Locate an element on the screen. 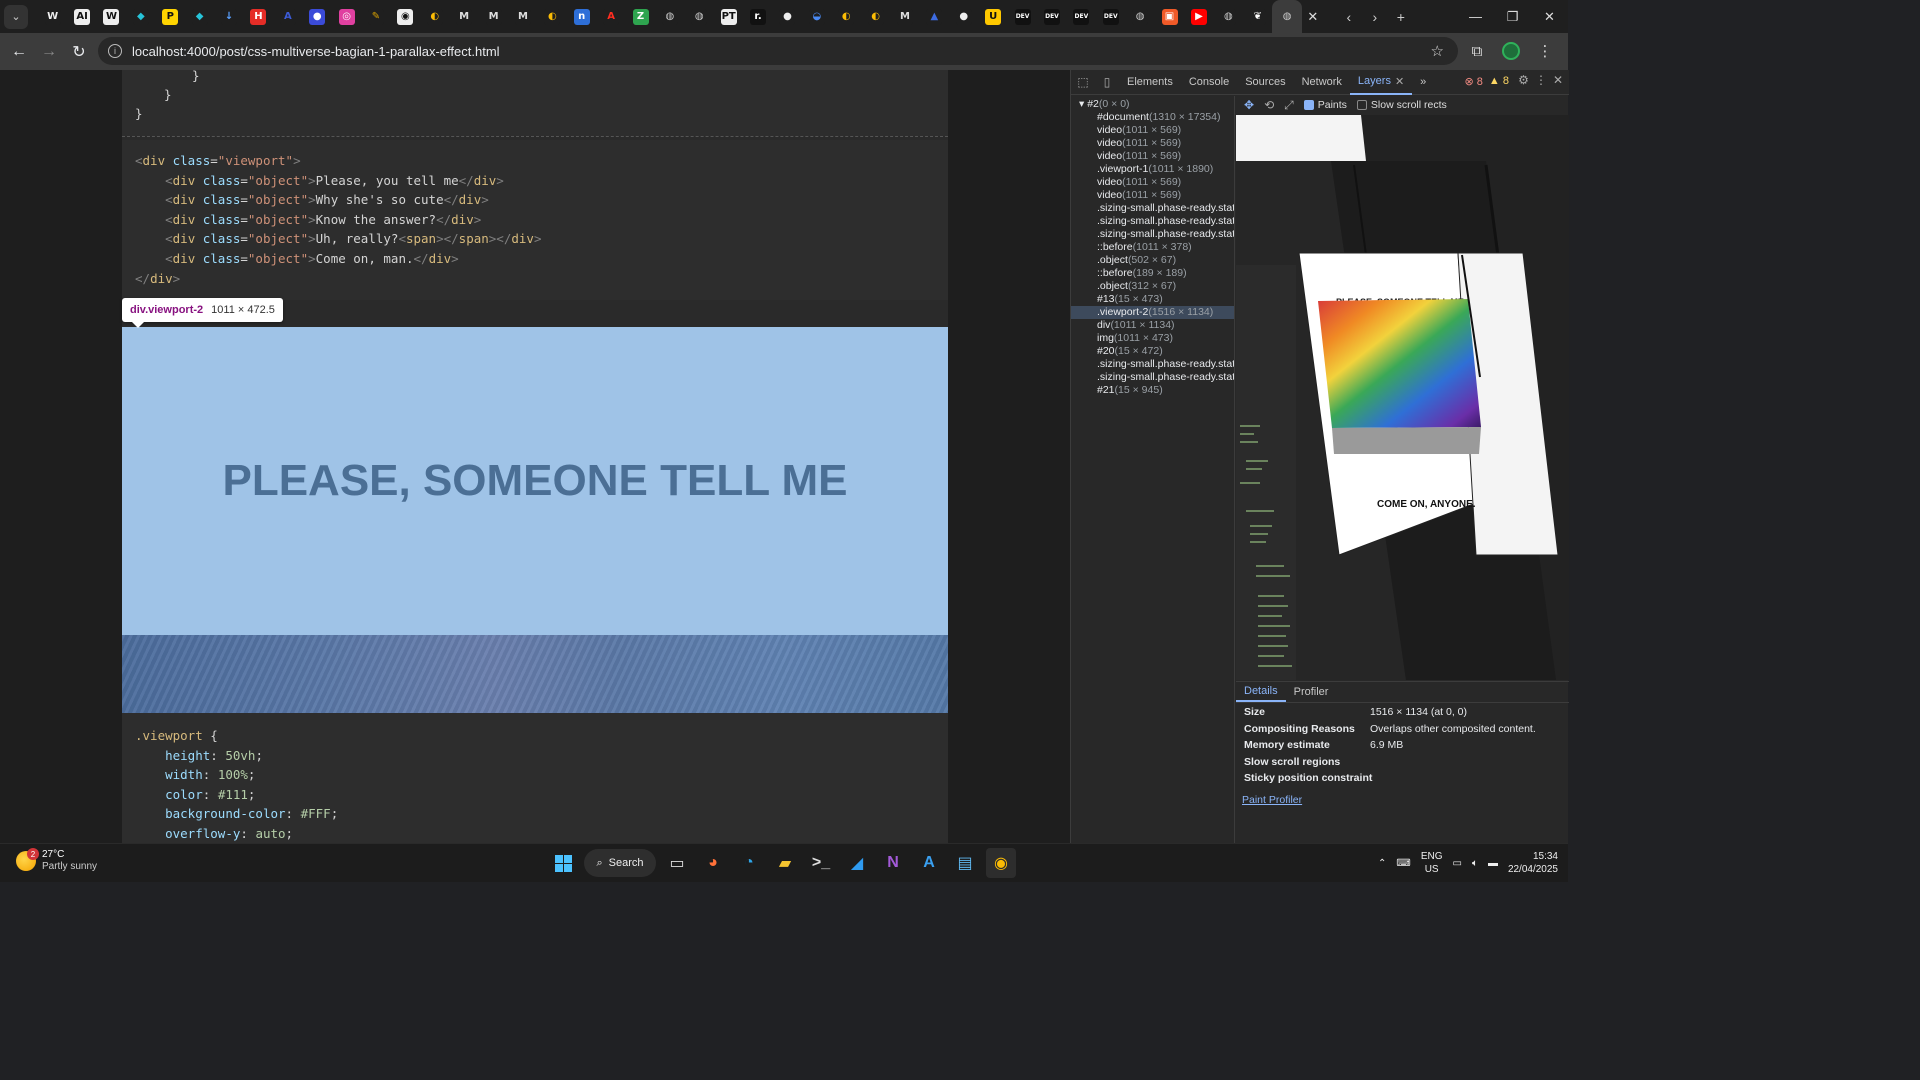 The height and width of the screenshot is (1080, 1920). new-tab-button: + is located at coordinates (1401, 17).